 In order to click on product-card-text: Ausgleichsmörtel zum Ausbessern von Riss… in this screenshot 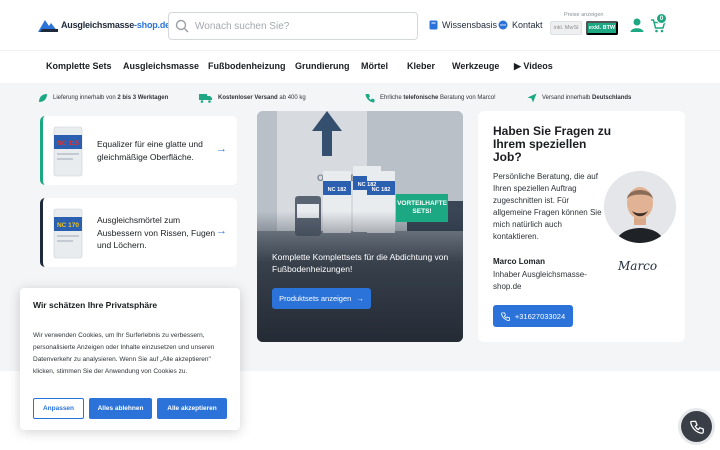, I will do `click(156, 232)`.